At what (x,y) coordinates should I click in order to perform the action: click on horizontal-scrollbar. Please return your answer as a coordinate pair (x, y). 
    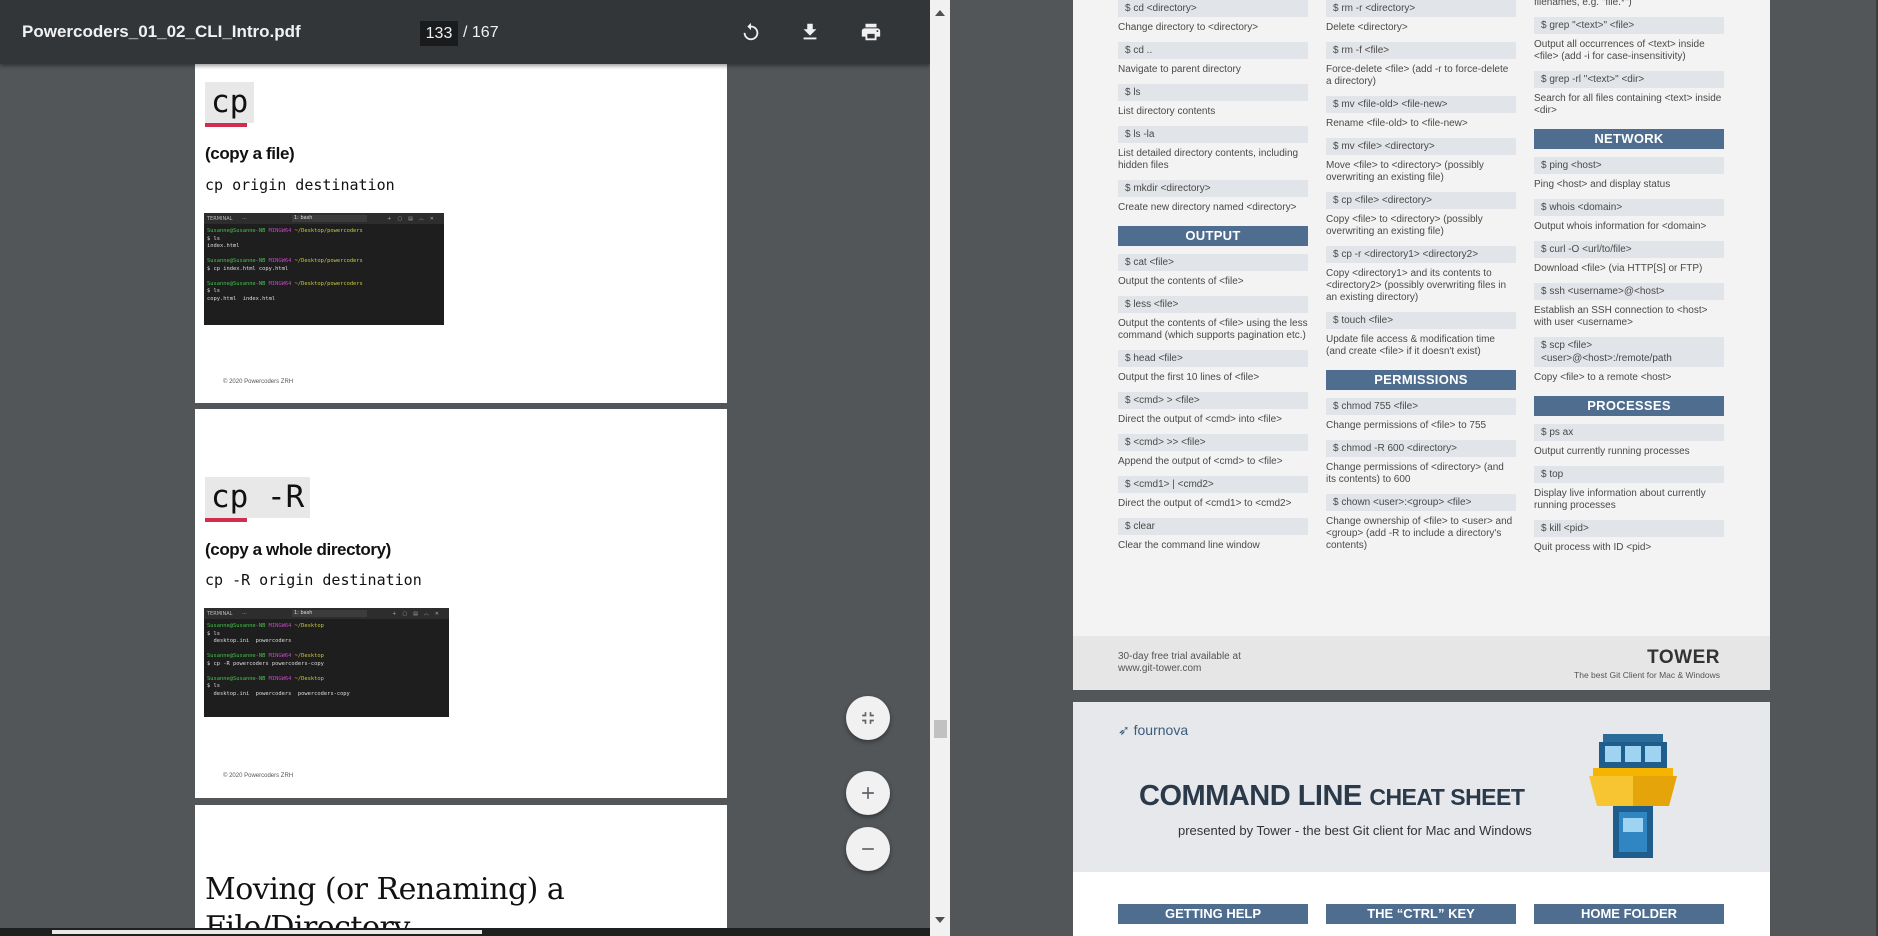
    Looking at the image, I should click on (465, 932).